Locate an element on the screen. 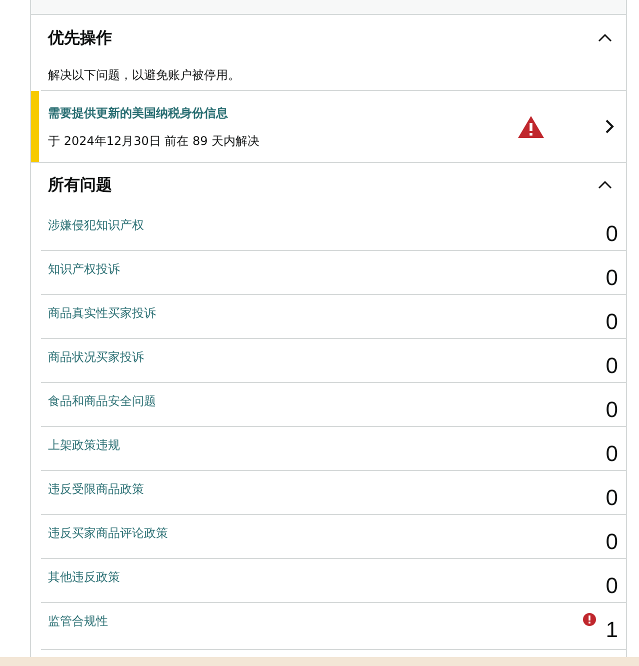 The image size is (639, 666). issue-row: 商品真实性买家投诉 0 is located at coordinates (333, 317).